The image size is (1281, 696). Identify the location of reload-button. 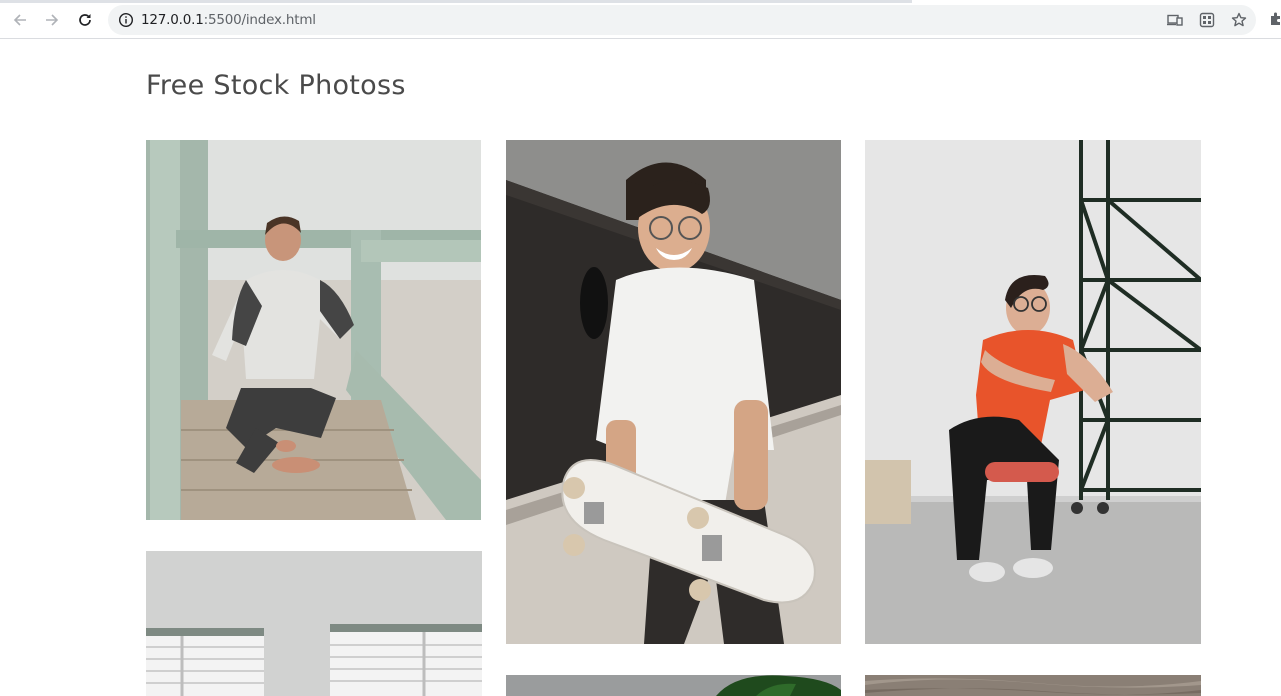
(85, 20).